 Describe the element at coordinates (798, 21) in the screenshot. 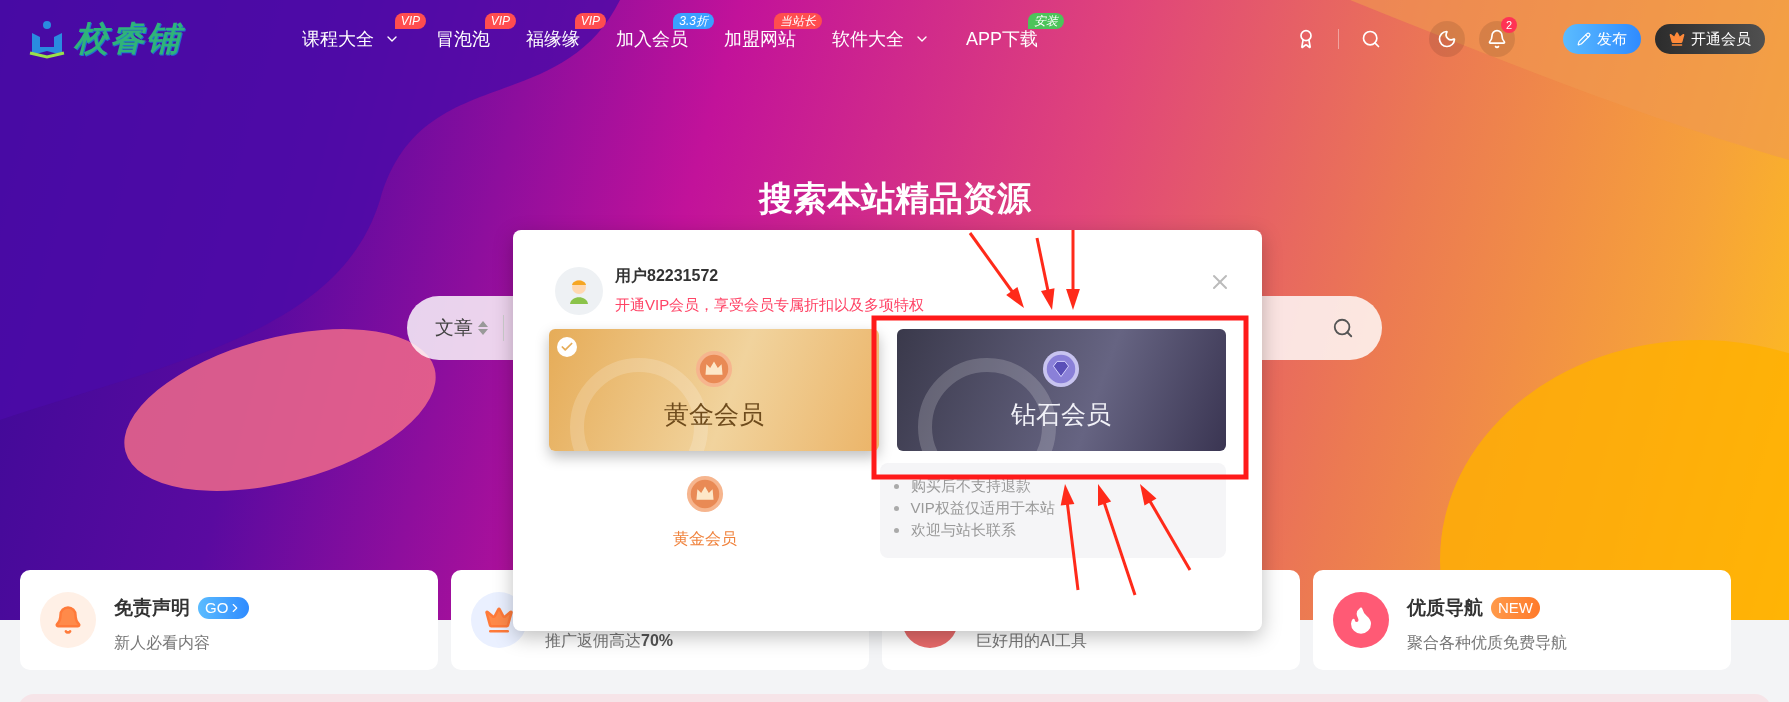

I see `nav-badge: 当站长` at that location.